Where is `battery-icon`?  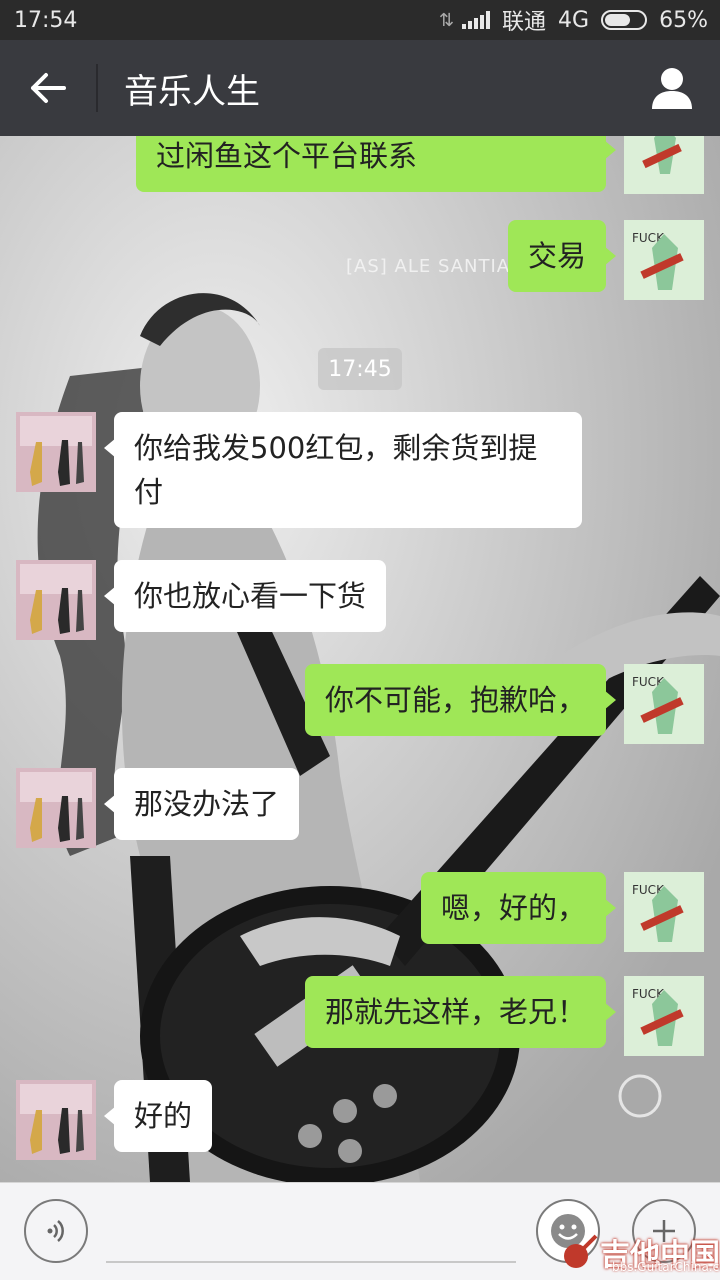
battery-icon is located at coordinates (624, 20).